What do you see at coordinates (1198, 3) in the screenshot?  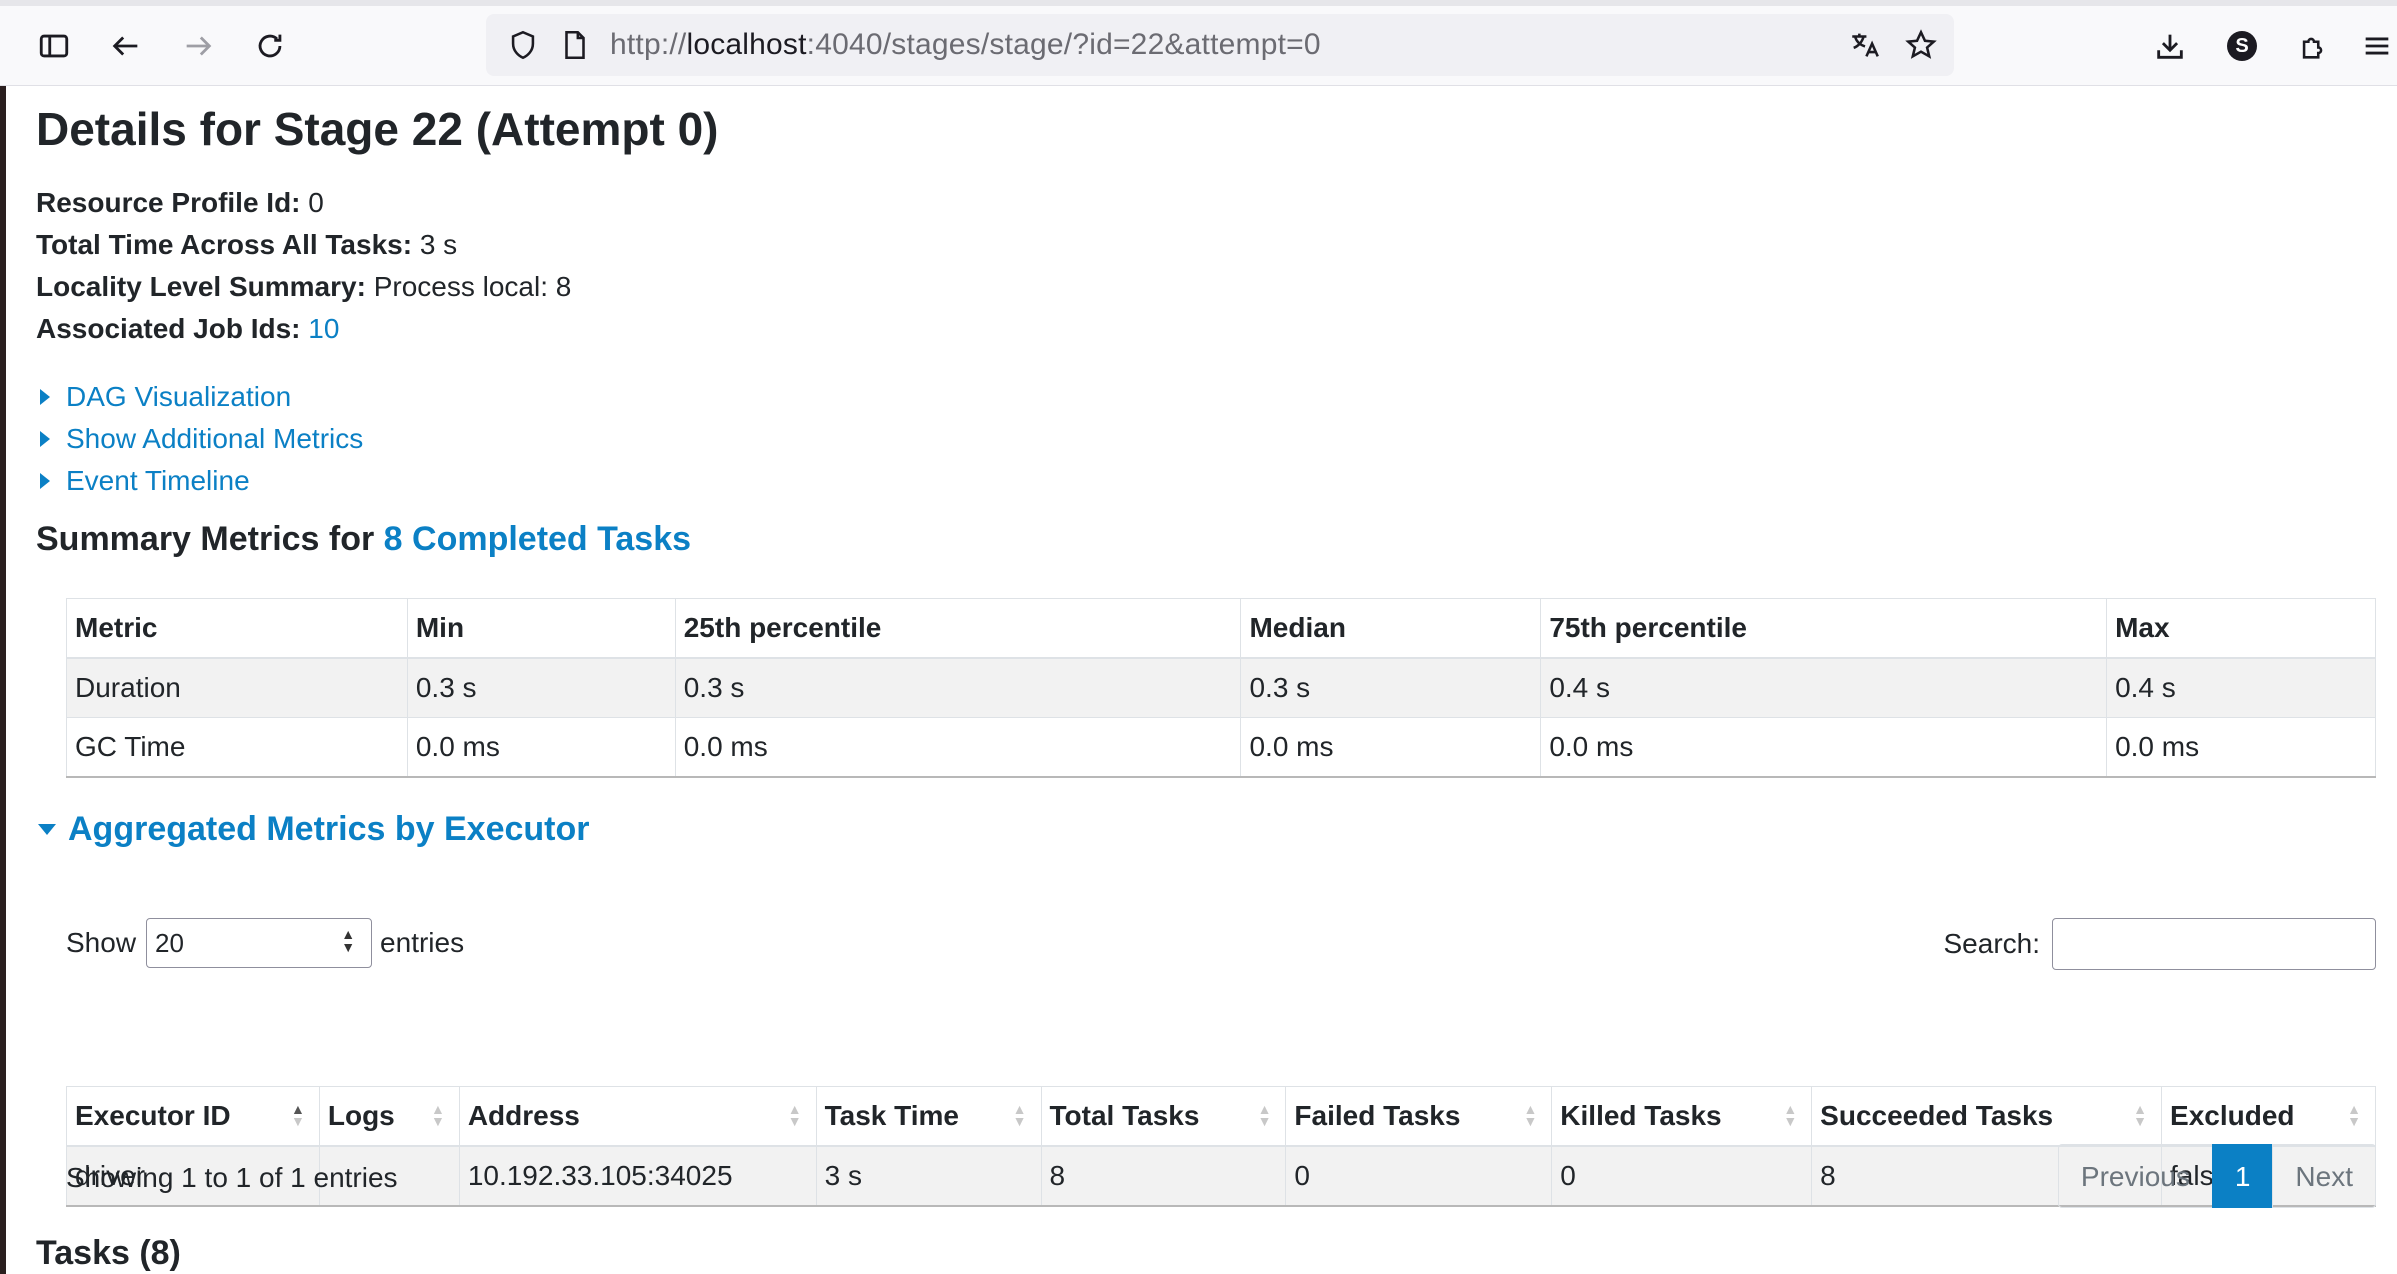 I see `tab-strip-edge` at bounding box center [1198, 3].